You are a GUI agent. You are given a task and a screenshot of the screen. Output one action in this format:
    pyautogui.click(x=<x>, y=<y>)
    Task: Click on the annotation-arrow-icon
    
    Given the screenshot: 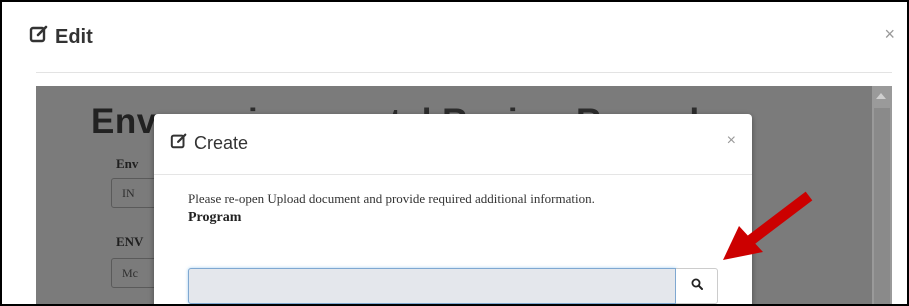 What is the action you would take?
    pyautogui.click(x=767, y=232)
    